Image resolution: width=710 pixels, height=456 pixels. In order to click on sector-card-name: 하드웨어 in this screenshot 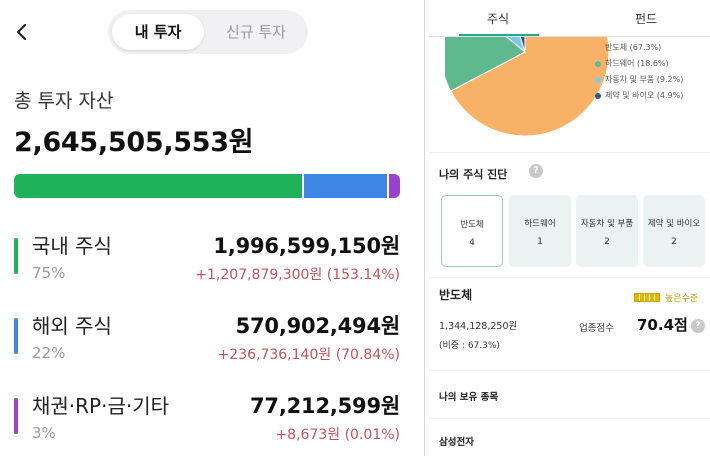, I will do `click(540, 224)`.